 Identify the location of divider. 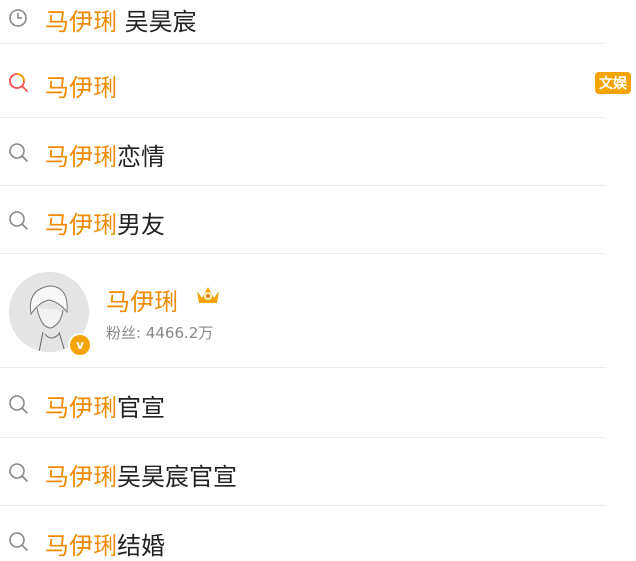
(303, 253).